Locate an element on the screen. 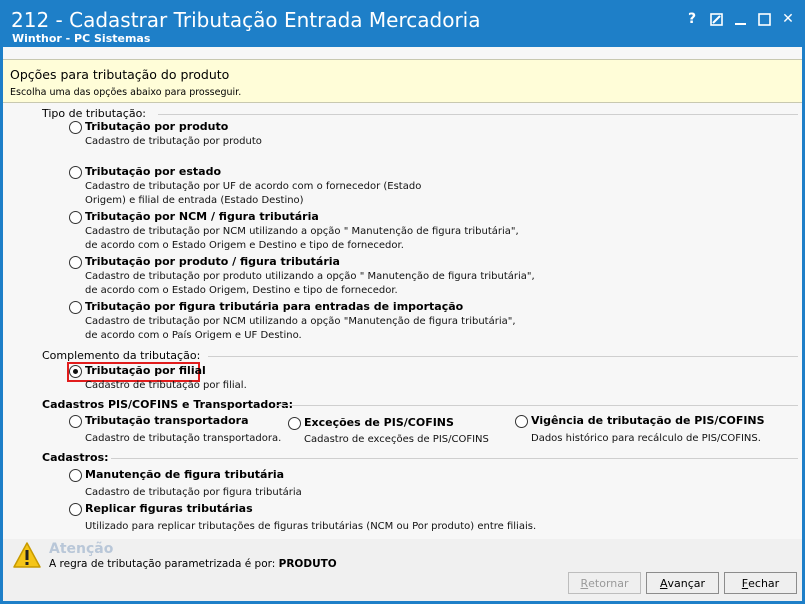  option-label-ncm: Tributação por NCM / figura tributária is located at coordinates (202, 216).